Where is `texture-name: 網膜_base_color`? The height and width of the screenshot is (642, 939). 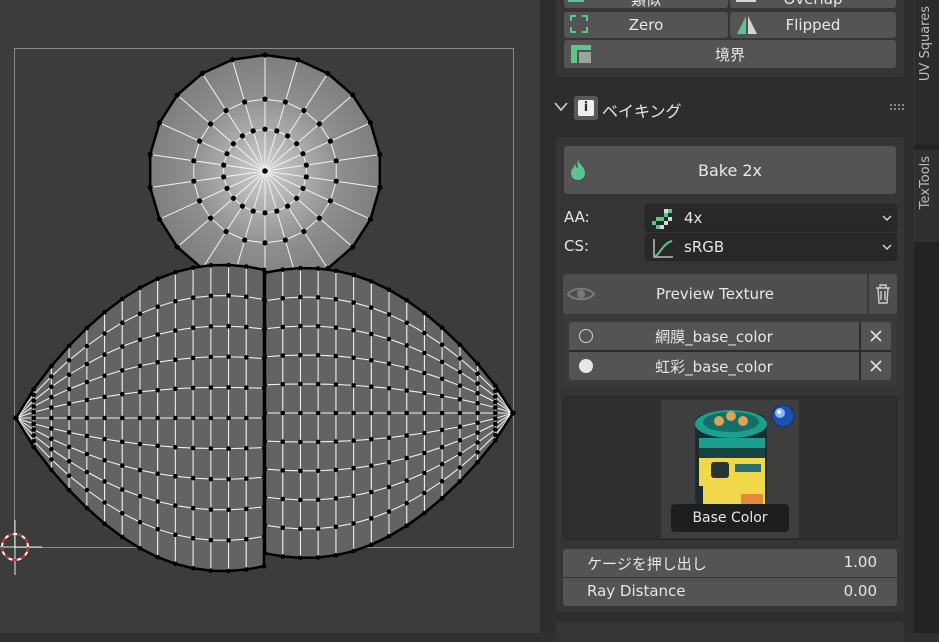
texture-name: 網膜_base_color is located at coordinates (714, 337).